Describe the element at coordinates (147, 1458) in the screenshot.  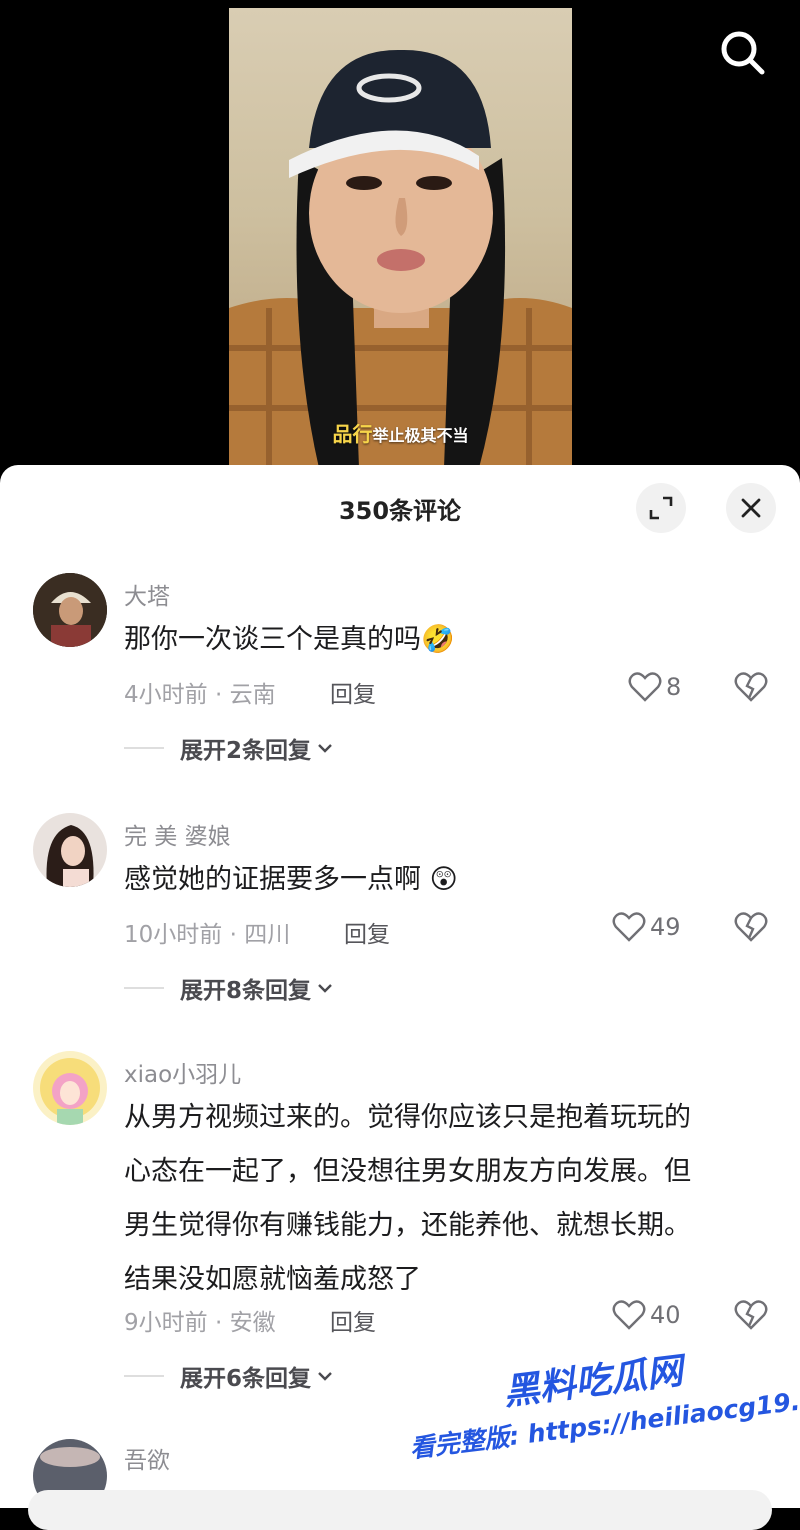
I see `comment-username: 吾欲` at that location.